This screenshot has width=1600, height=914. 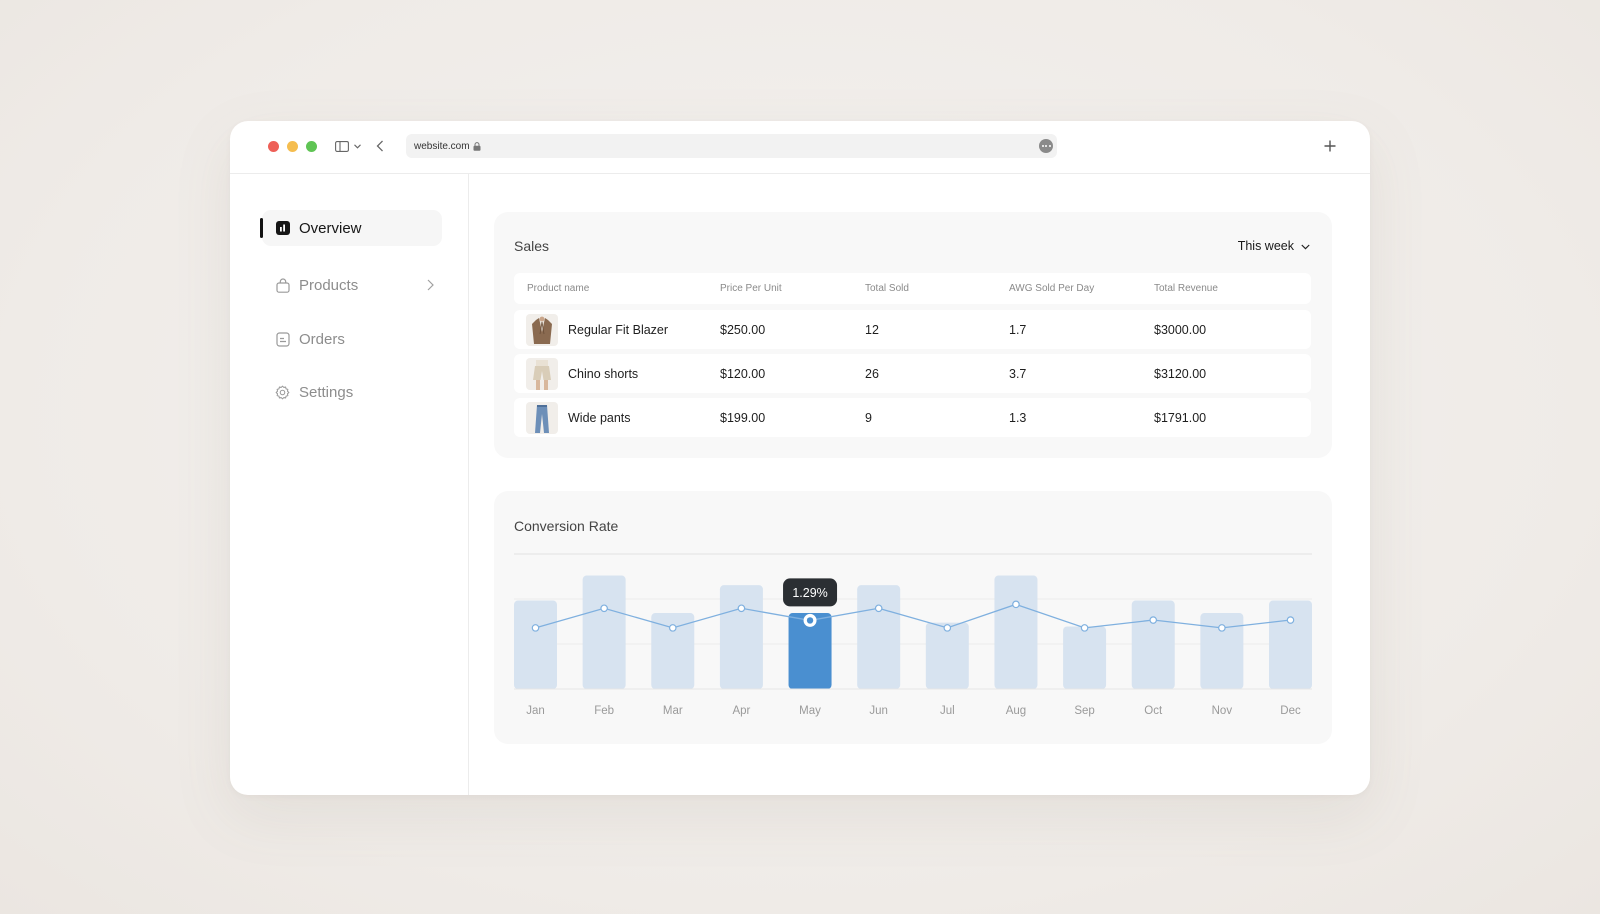 I want to click on sidebar-item-overview: Overview, so click(x=351, y=228).